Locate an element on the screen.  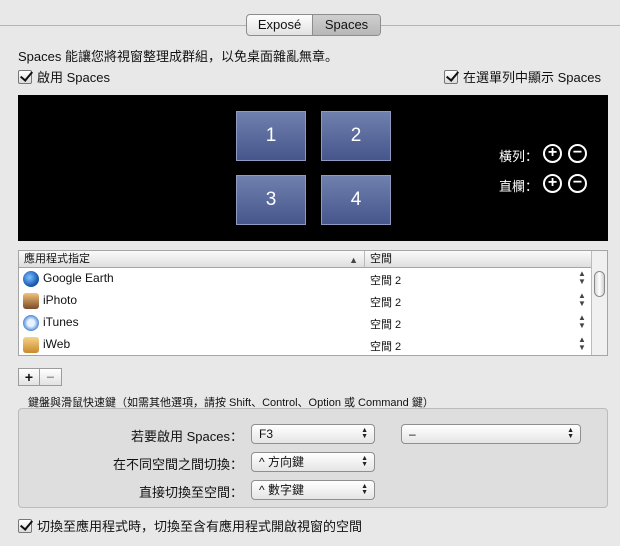
activate-spaces-label: 若要啟用 Spaces： is located at coordinates (187, 436).